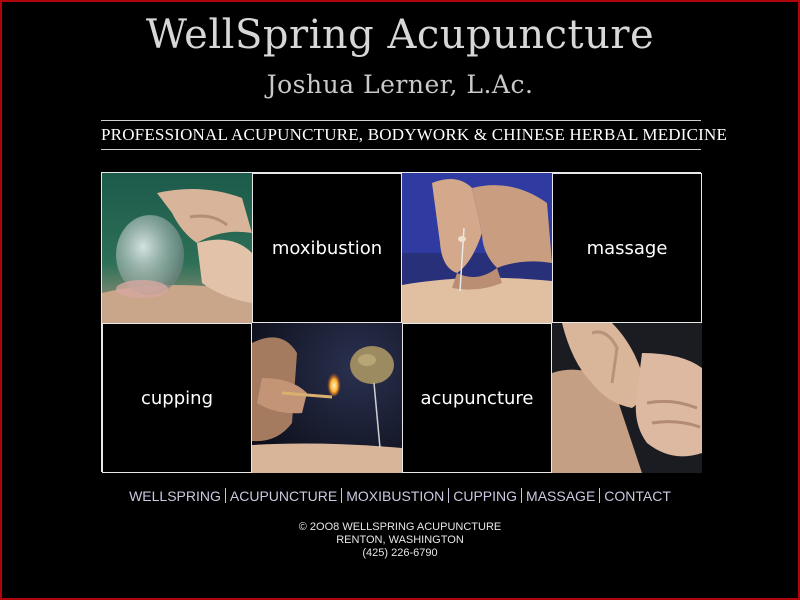 The height and width of the screenshot is (600, 800). What do you see at coordinates (175, 496) in the screenshot?
I see `nav-wellspring: WELLSPRING` at bounding box center [175, 496].